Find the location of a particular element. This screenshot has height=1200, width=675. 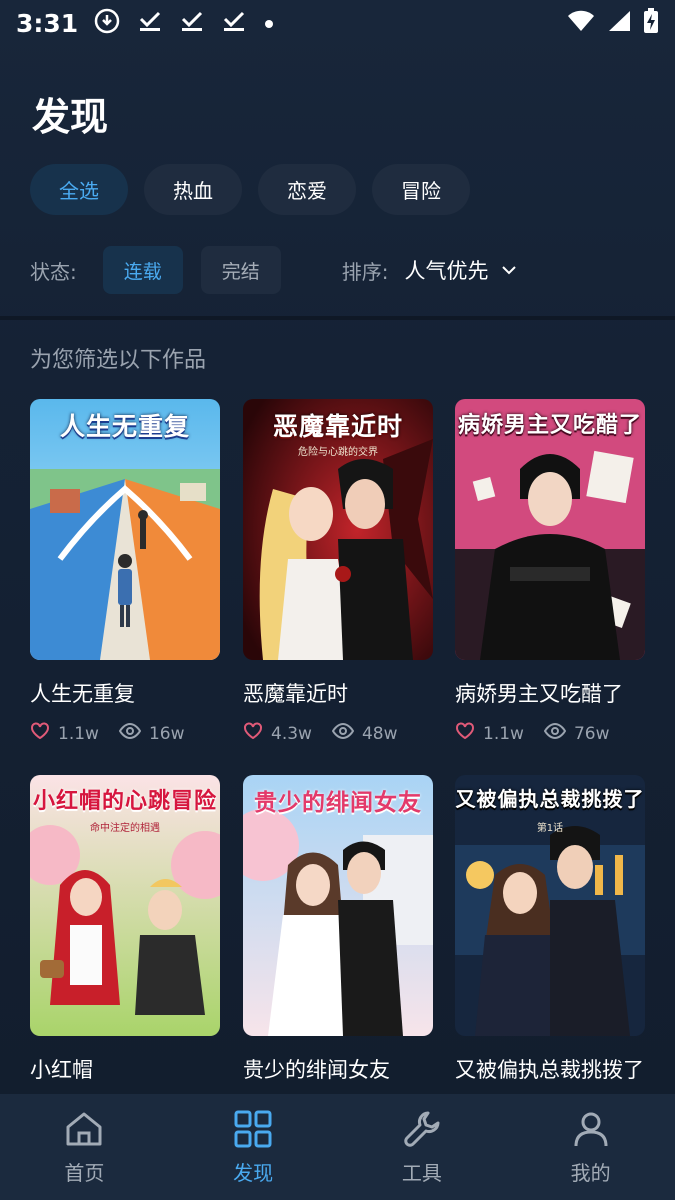

cover-title: 人生无重复 is located at coordinates (124, 426).